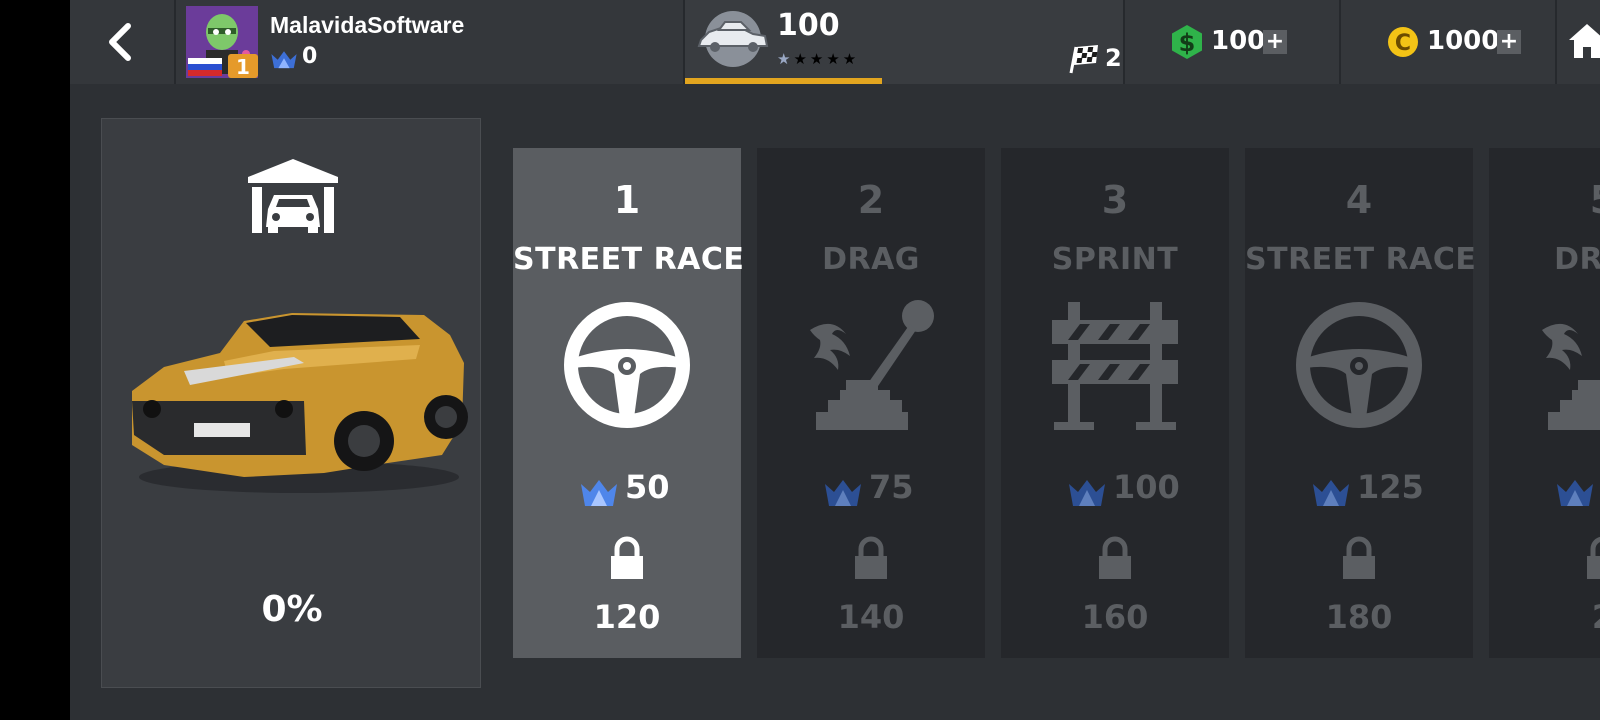  Describe the element at coordinates (1275, 42) in the screenshot. I see `add-cash-button: +` at that location.